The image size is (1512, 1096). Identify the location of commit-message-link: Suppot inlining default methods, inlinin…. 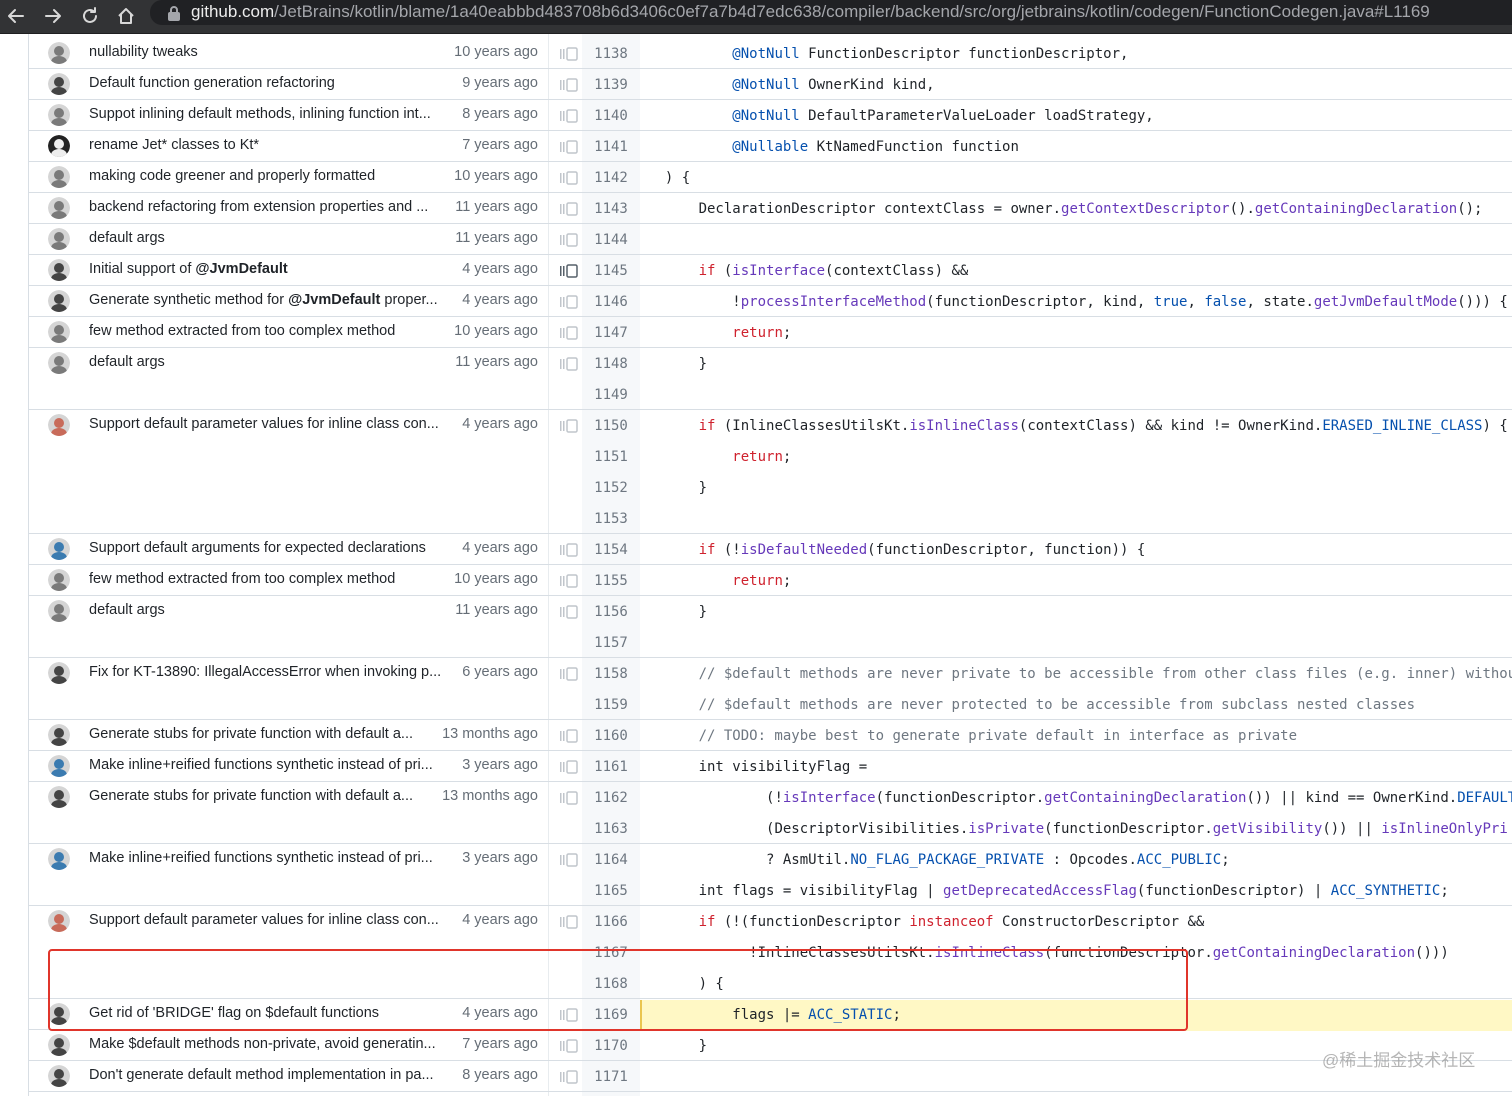
(266, 114).